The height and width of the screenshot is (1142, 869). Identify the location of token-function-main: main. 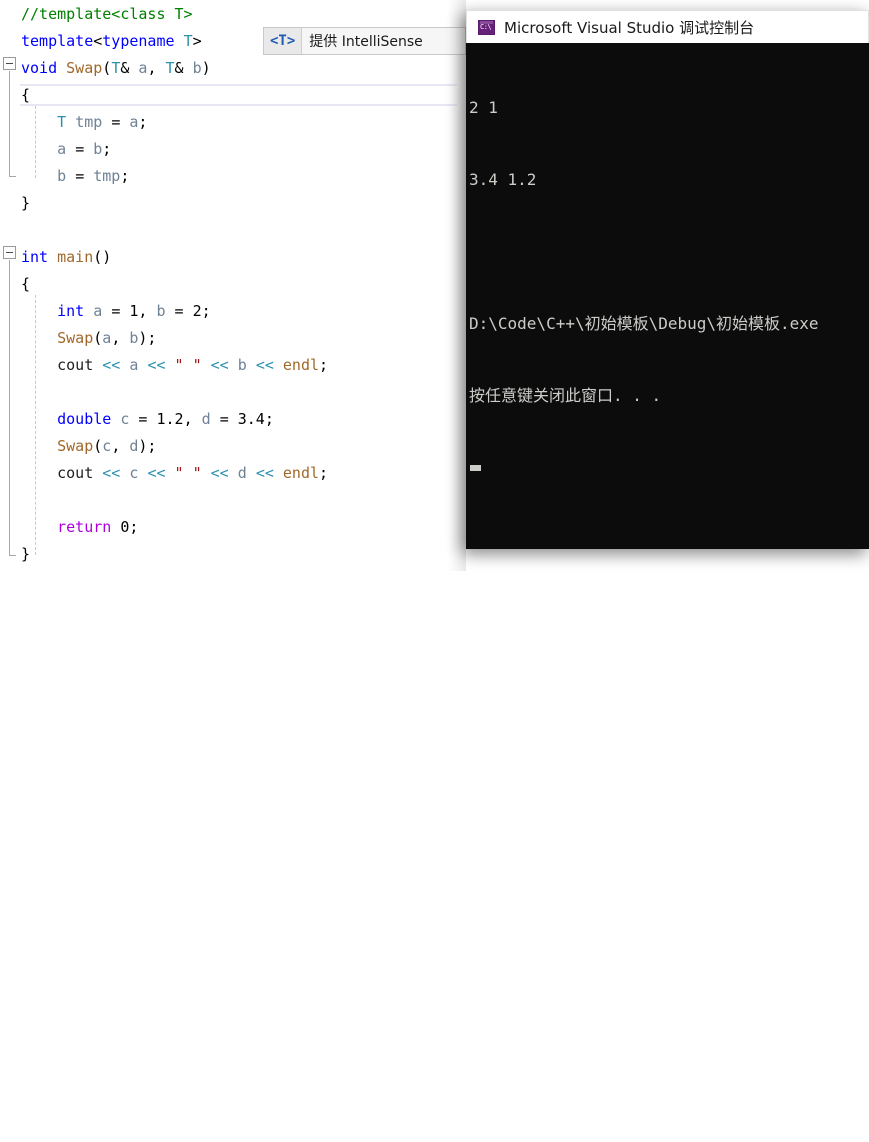
(75, 257).